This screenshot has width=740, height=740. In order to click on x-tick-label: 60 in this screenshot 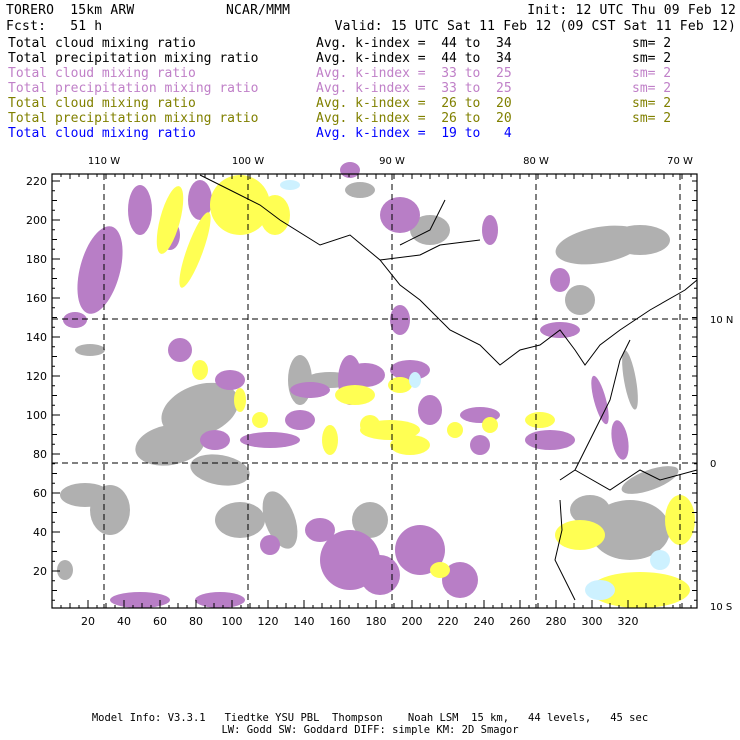, I will do `click(160, 621)`.